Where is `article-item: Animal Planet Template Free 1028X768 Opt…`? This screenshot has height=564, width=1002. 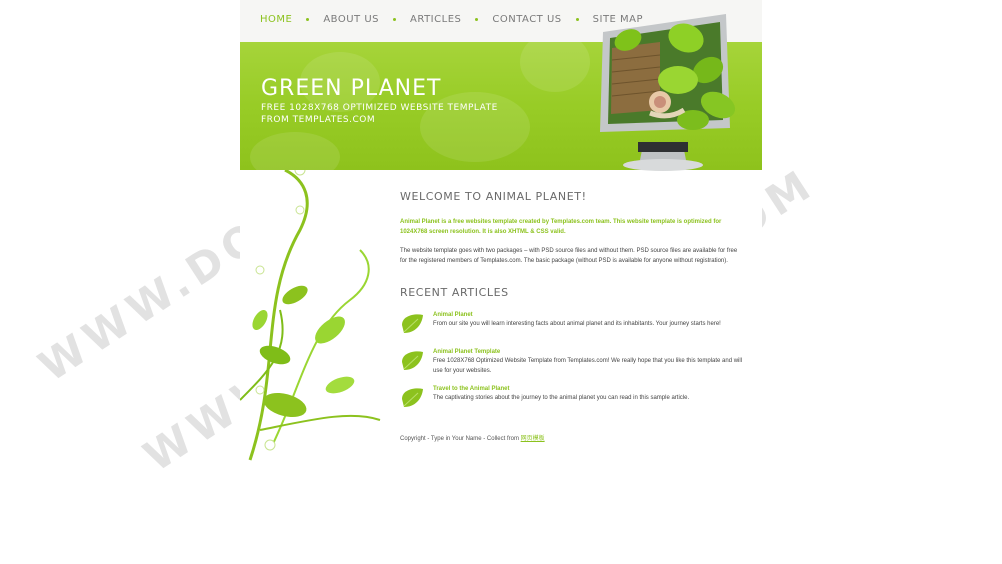 article-item: Animal Planet Template Free 1028X768 Opt… is located at coordinates (572, 366).